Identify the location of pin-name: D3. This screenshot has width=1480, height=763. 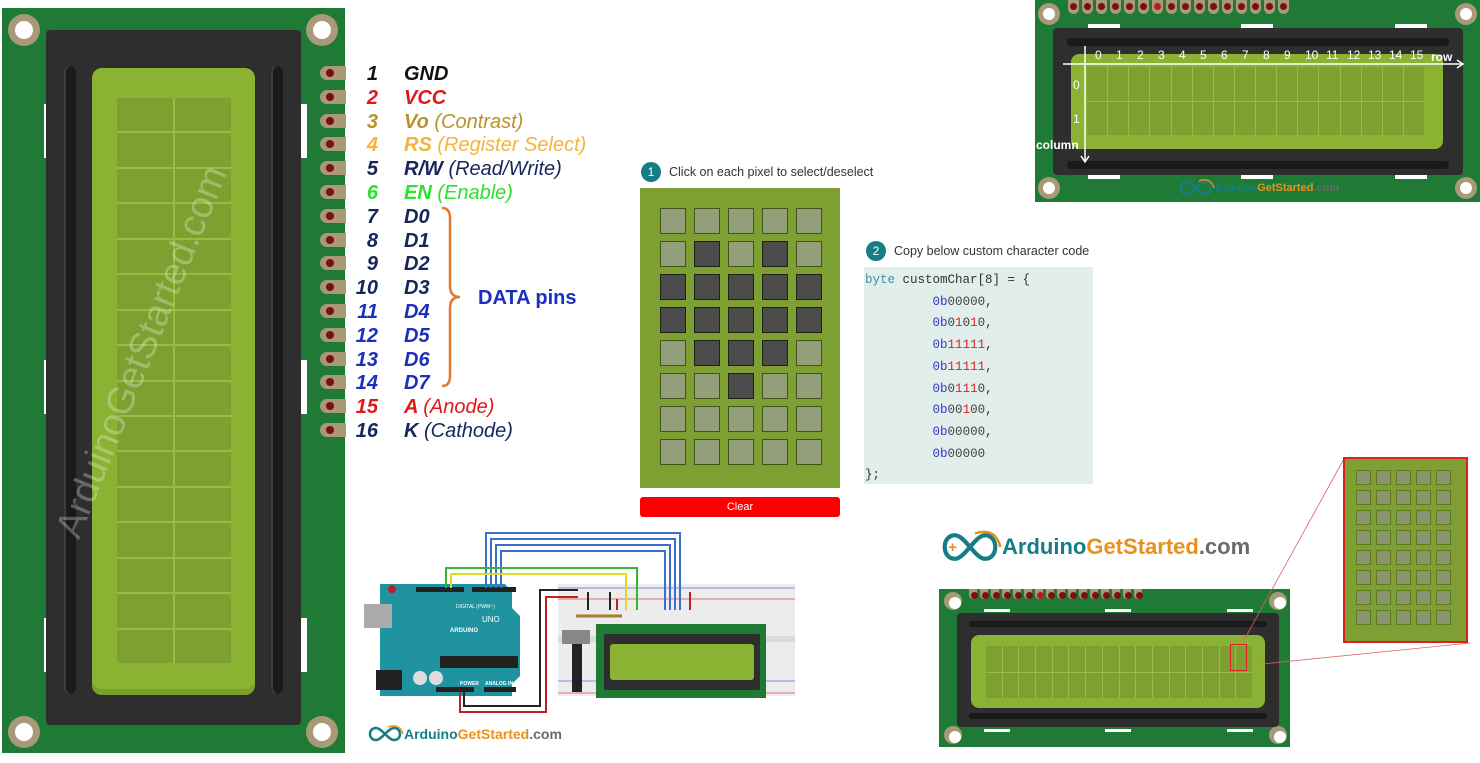
(417, 288).